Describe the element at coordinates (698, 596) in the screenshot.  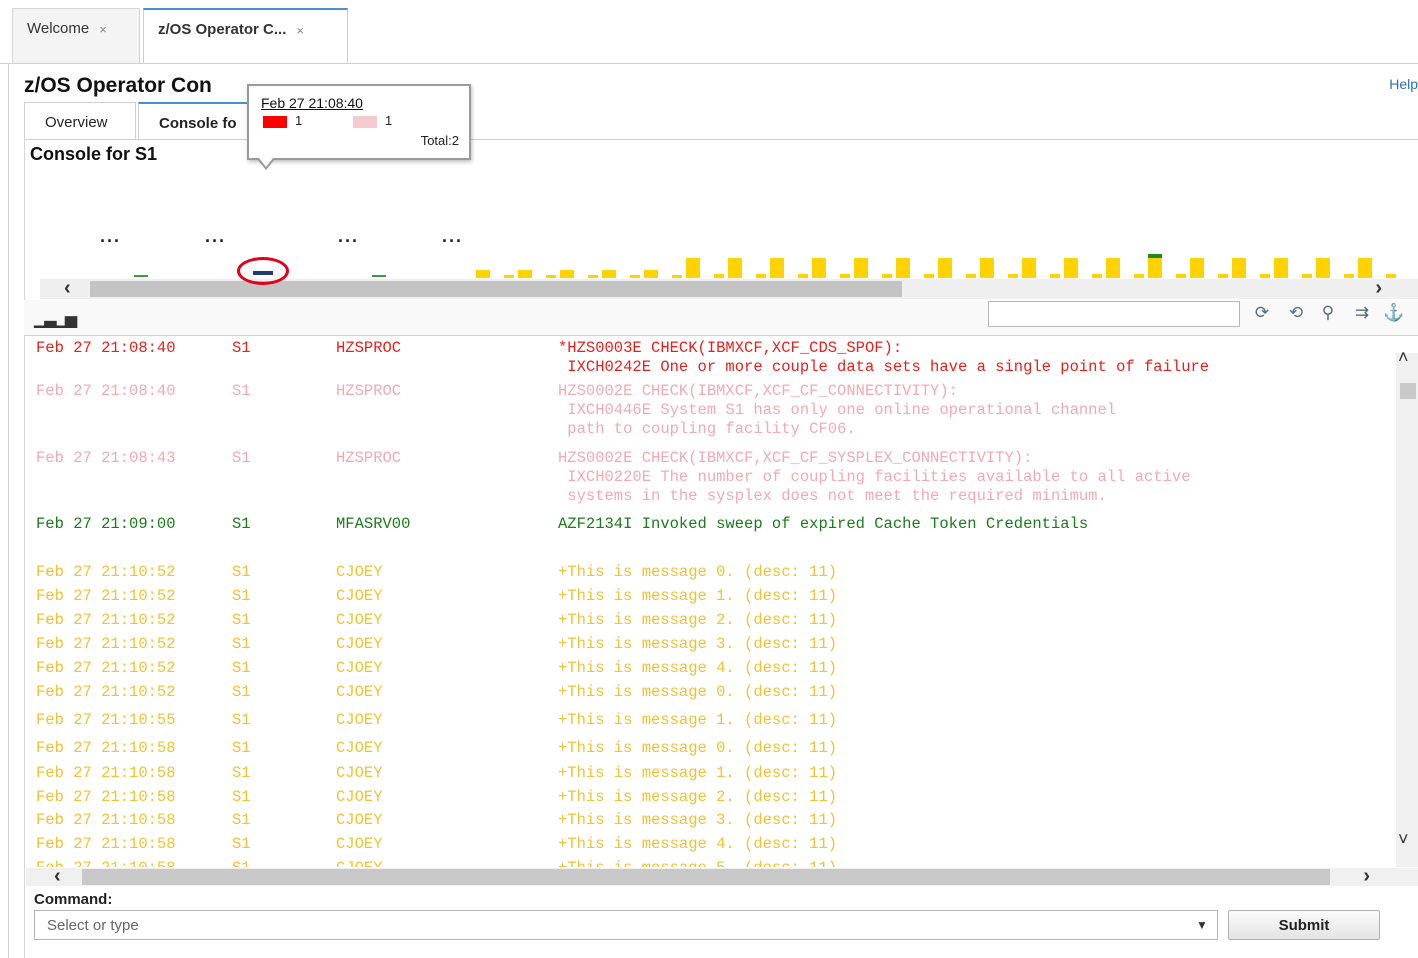
I see `message-text: +This is message 1. (desc: 11)` at that location.